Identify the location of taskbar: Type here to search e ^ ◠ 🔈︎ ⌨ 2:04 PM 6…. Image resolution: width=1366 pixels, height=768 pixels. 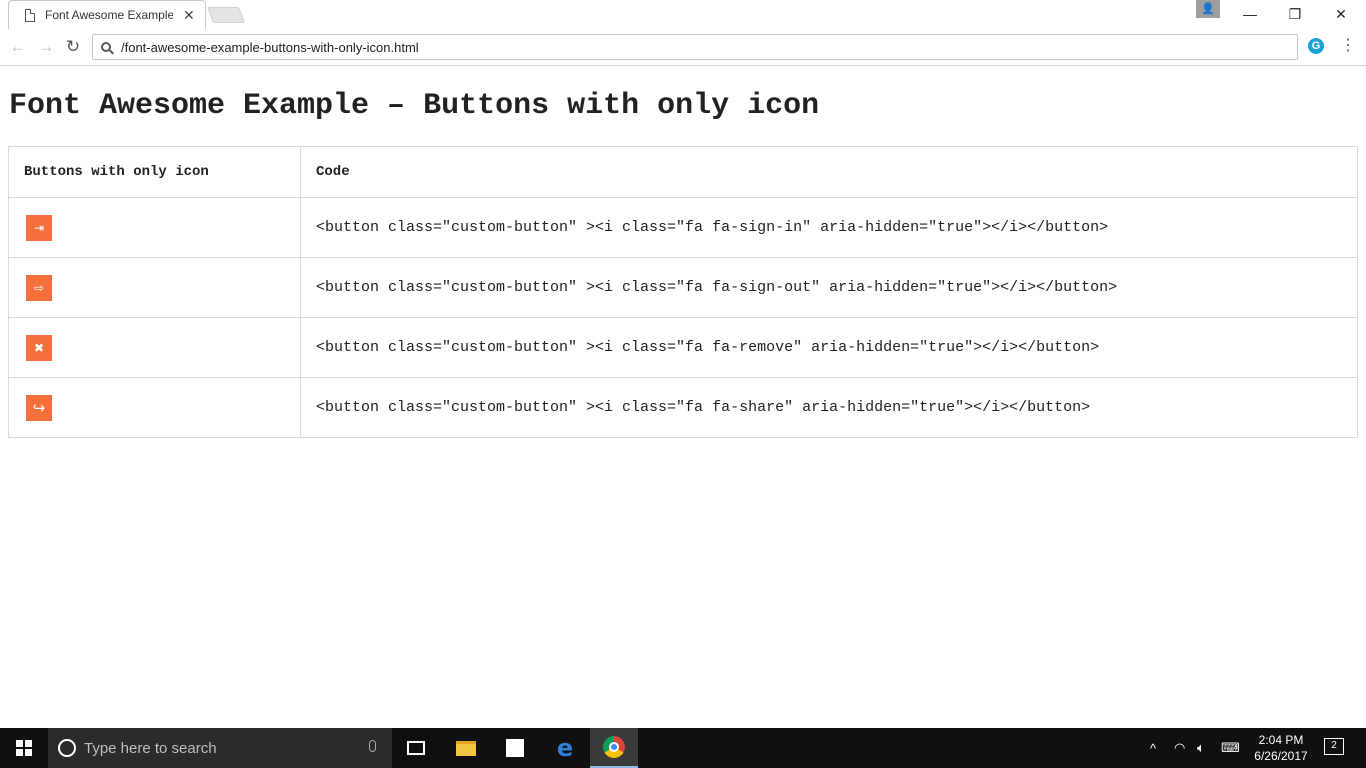
(683, 748).